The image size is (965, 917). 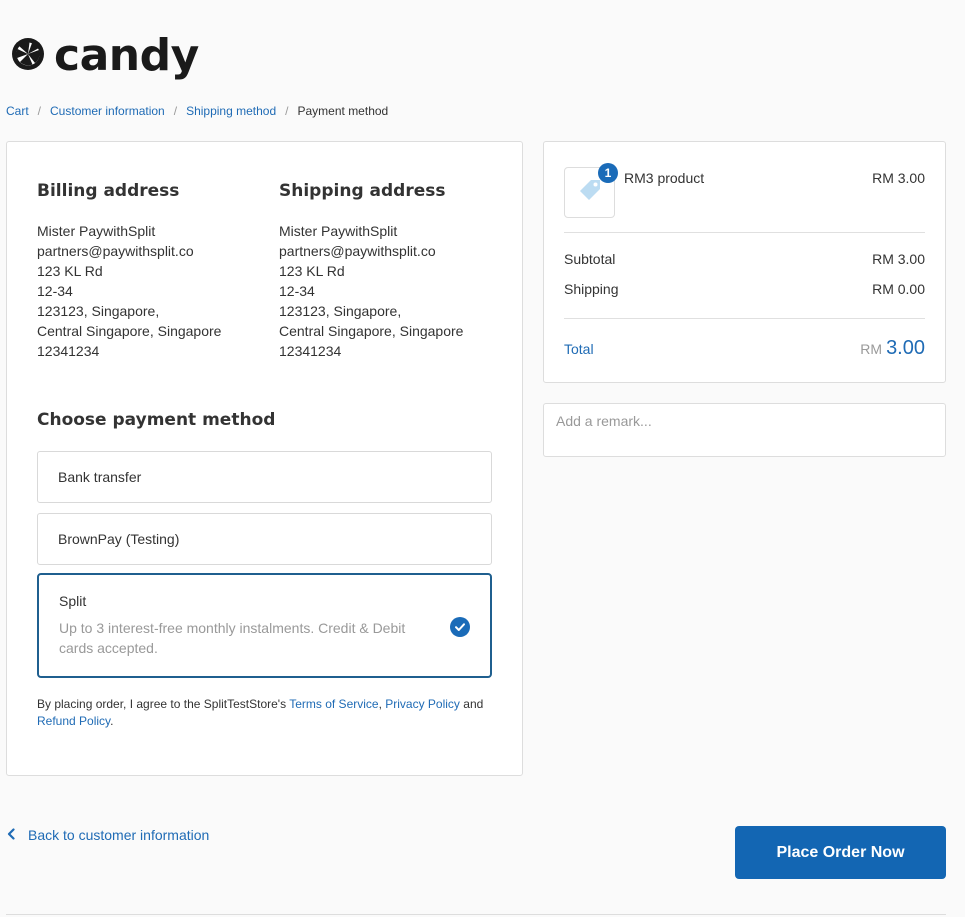 What do you see at coordinates (340, 311) in the screenshot?
I see `shipping-line: 123123, Singapore,` at bounding box center [340, 311].